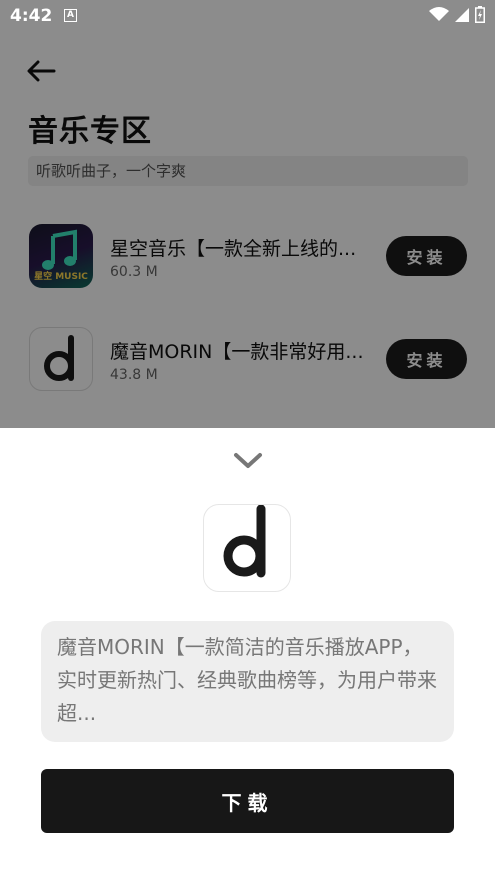  I want to click on morin-app-icon, so click(247, 548).